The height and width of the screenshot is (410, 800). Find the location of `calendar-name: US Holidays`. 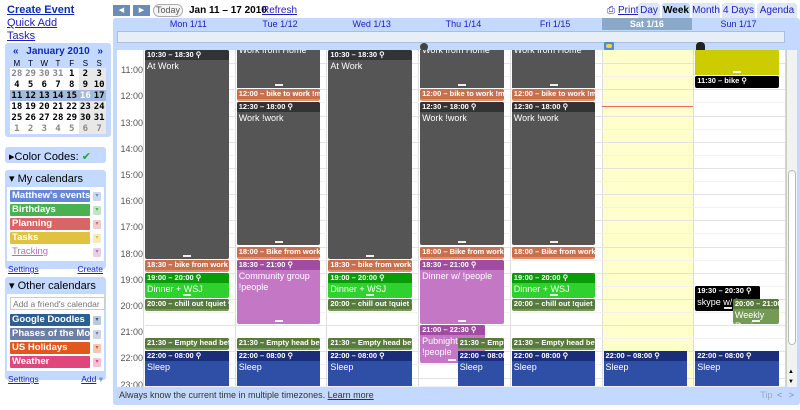

calendar-name: US Holidays is located at coordinates (50, 348).